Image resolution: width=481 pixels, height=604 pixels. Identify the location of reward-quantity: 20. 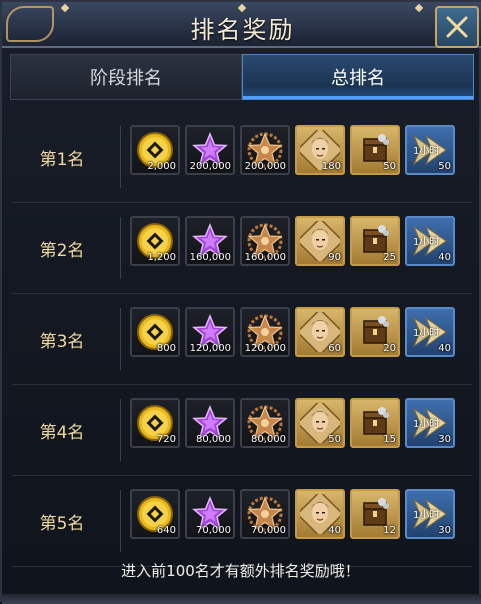
(389, 348).